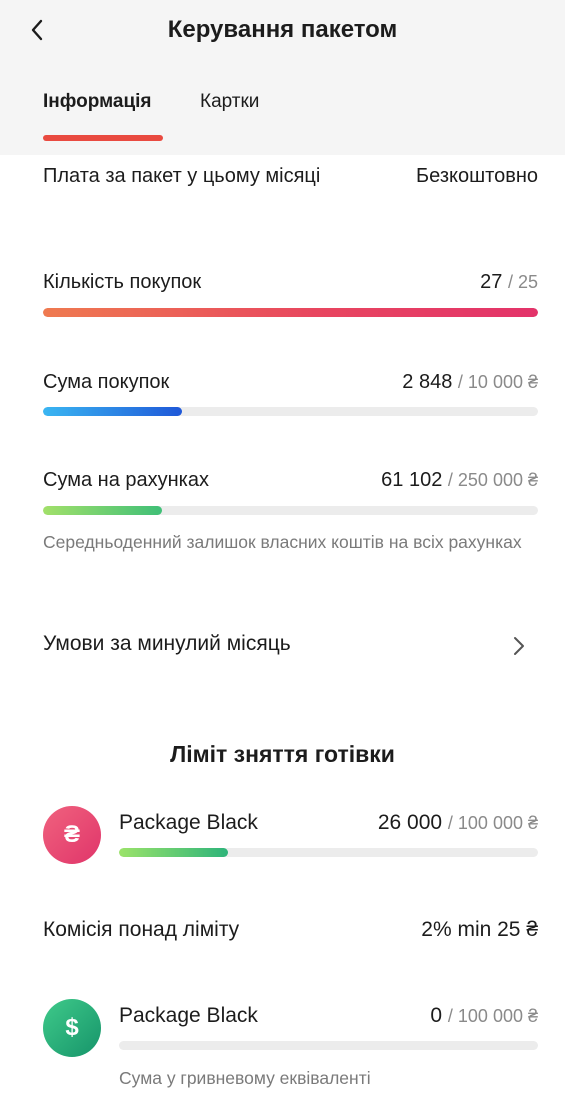 This screenshot has width=565, height=1107. What do you see at coordinates (290, 480) in the screenshot?
I see `accounts-sum-row: Сума на рахунках 61 102 / 250 000 ₴` at bounding box center [290, 480].